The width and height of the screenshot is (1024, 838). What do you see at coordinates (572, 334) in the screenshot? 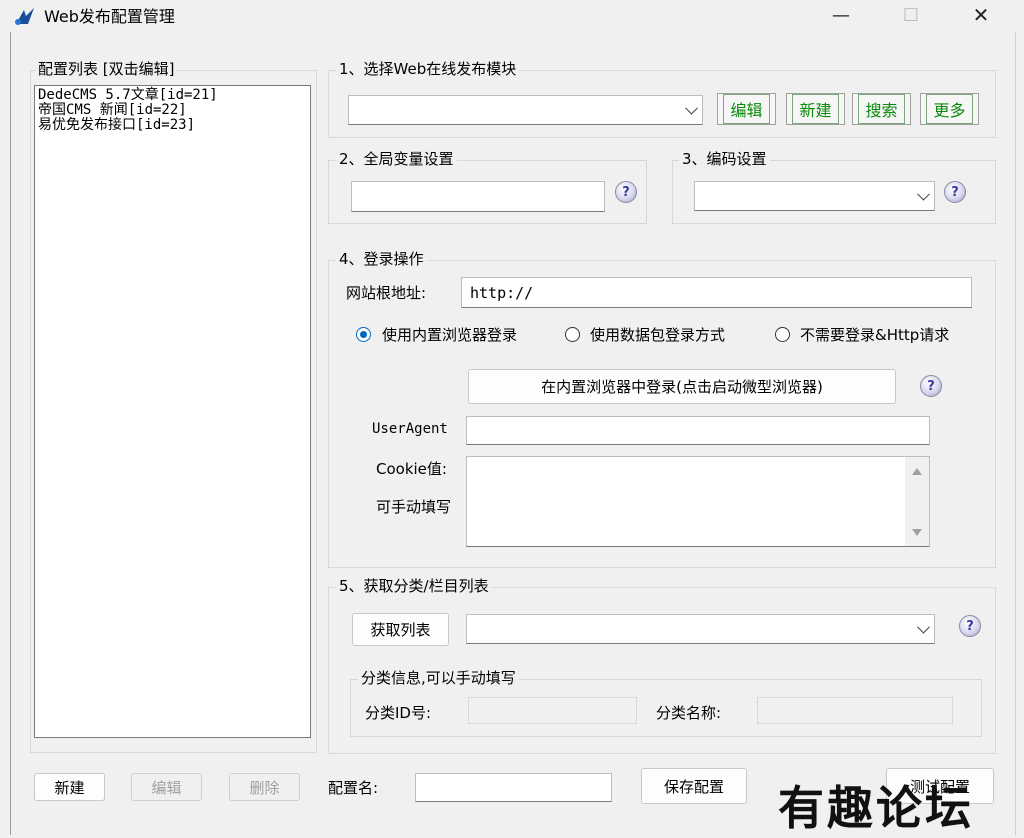
I see `radio-packet-login` at bounding box center [572, 334].